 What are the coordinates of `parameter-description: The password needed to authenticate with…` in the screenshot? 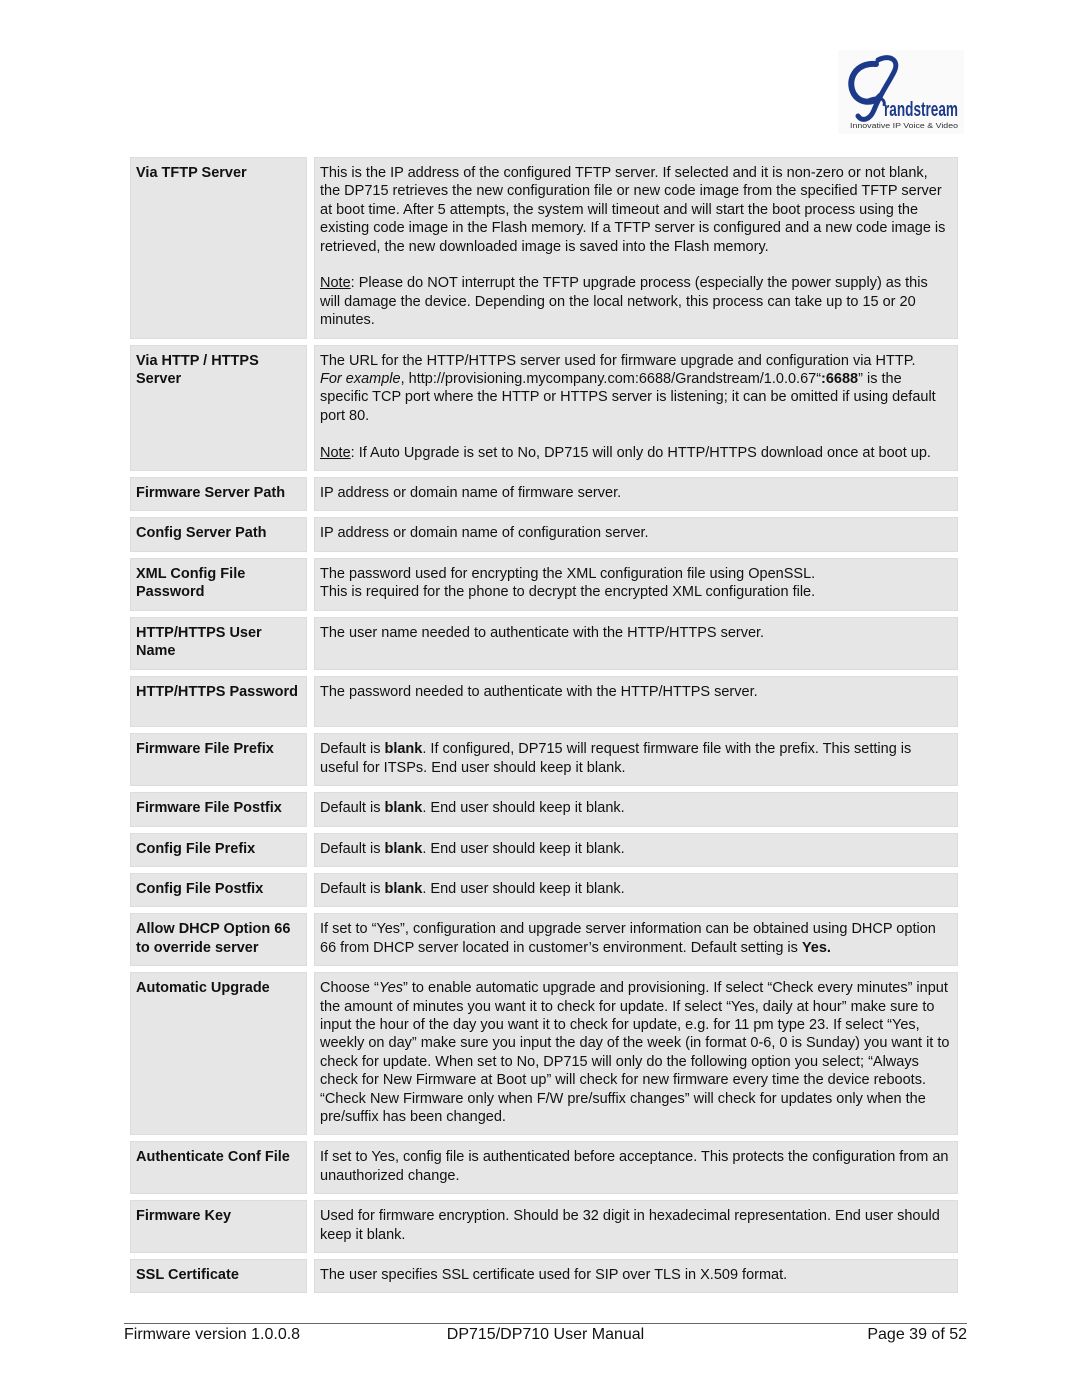 It's located at (636, 701).